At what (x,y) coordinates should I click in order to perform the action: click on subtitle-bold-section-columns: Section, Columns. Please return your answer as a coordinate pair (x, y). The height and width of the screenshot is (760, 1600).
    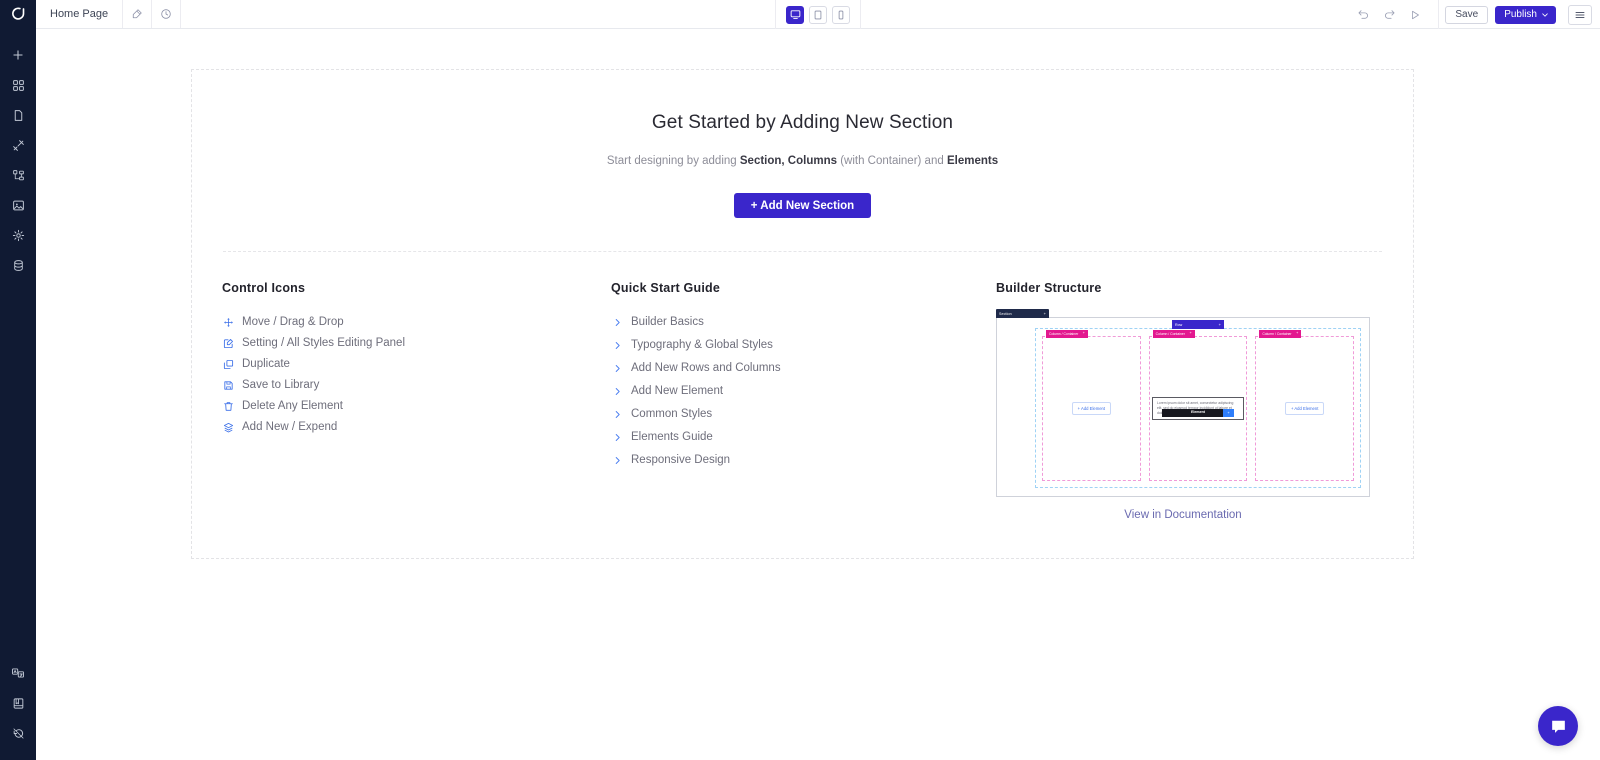
    Looking at the image, I should click on (788, 161).